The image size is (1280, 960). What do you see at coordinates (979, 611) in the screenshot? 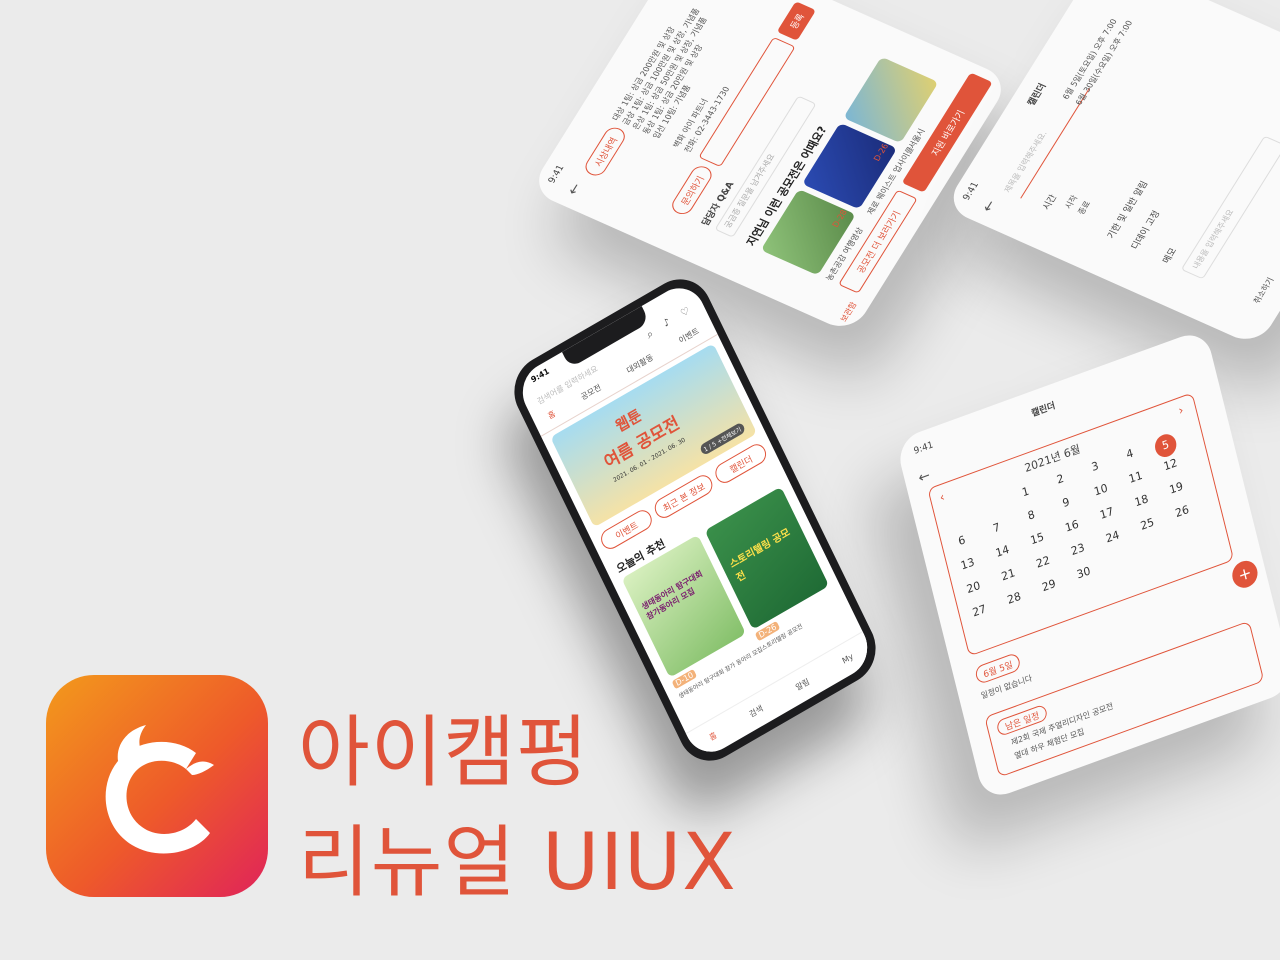
I see `calendar-day: 27` at bounding box center [979, 611].